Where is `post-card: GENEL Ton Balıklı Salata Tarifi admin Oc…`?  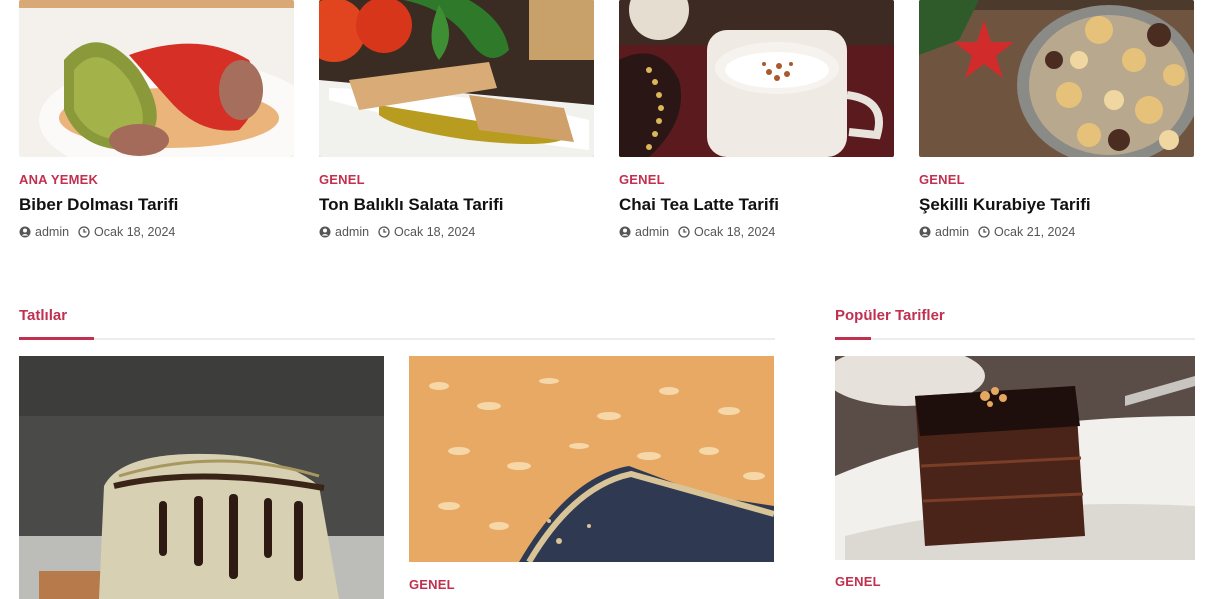
post-card: GENEL Ton Balıklı Salata Tarifi admin Oc… is located at coordinates (456, 119).